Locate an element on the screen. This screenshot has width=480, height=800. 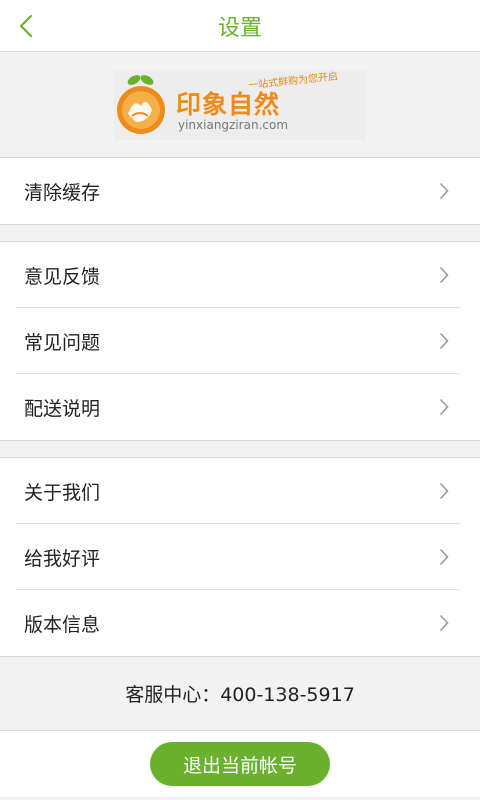
menu-item-label: 配送说明 is located at coordinates (62, 408).